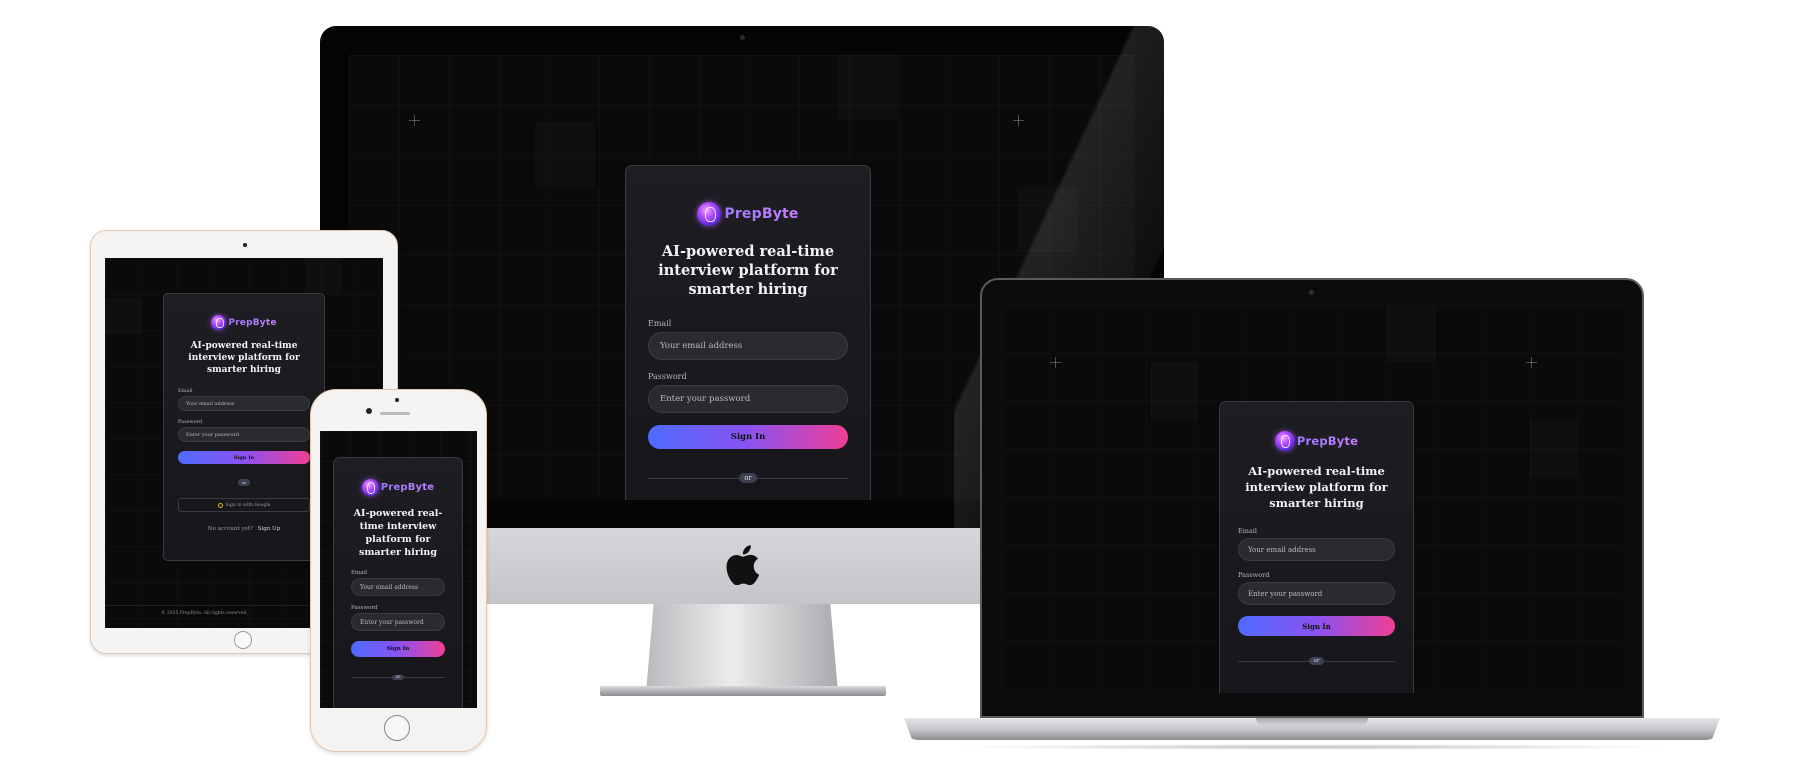 This screenshot has width=1800, height=760. I want to click on footer-copyright: © 2025 PrepByte. All rights reserved., so click(204, 613).